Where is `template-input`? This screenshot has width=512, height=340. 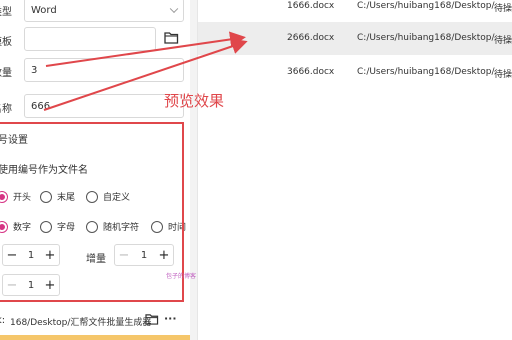 template-input is located at coordinates (90, 39).